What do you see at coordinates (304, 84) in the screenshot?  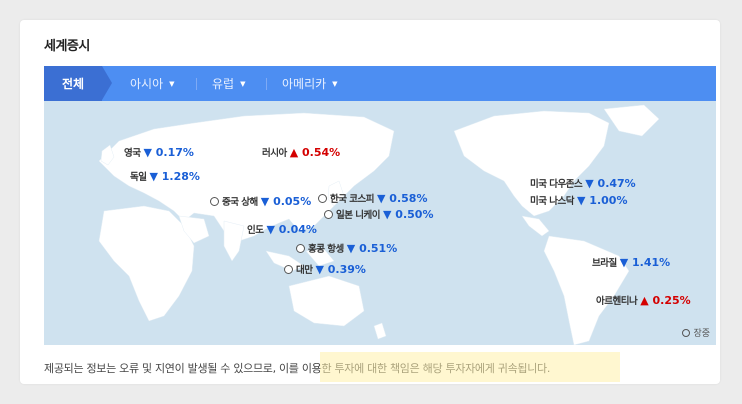 I see `tab-americas-label: 아메리카` at bounding box center [304, 84].